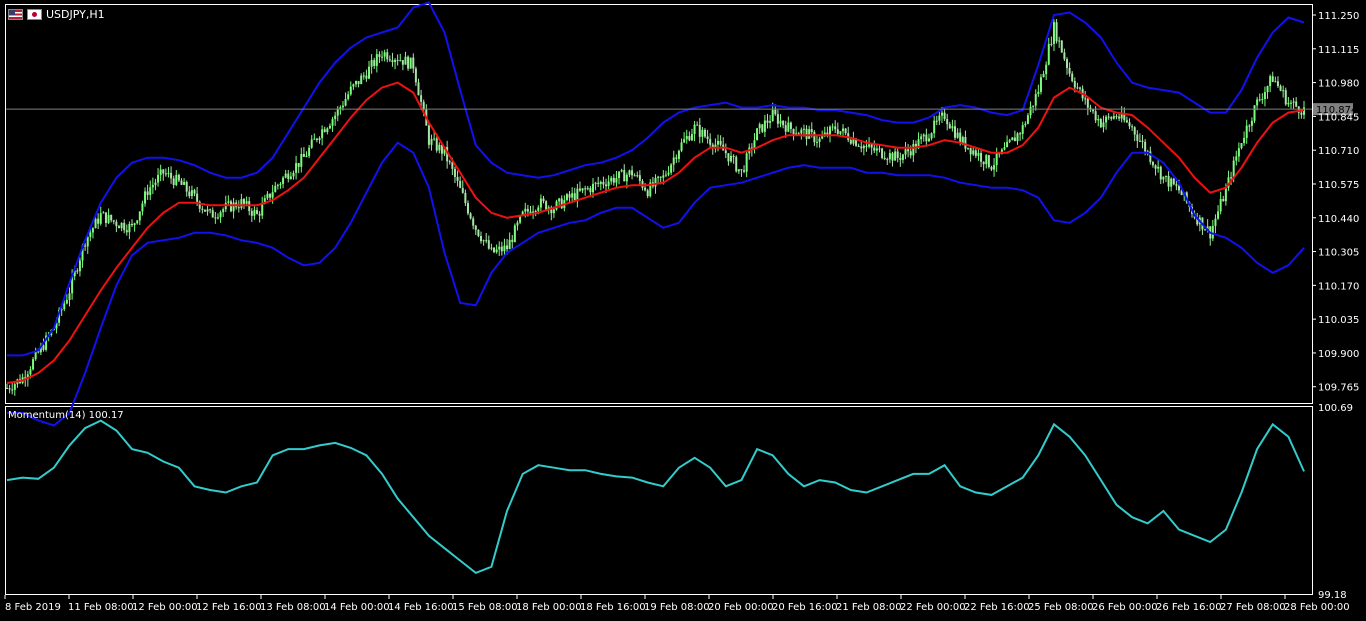 This screenshot has height=621, width=1366. I want to click on momentum-indicator-label: Momentum(14) 100.17, so click(66, 415).